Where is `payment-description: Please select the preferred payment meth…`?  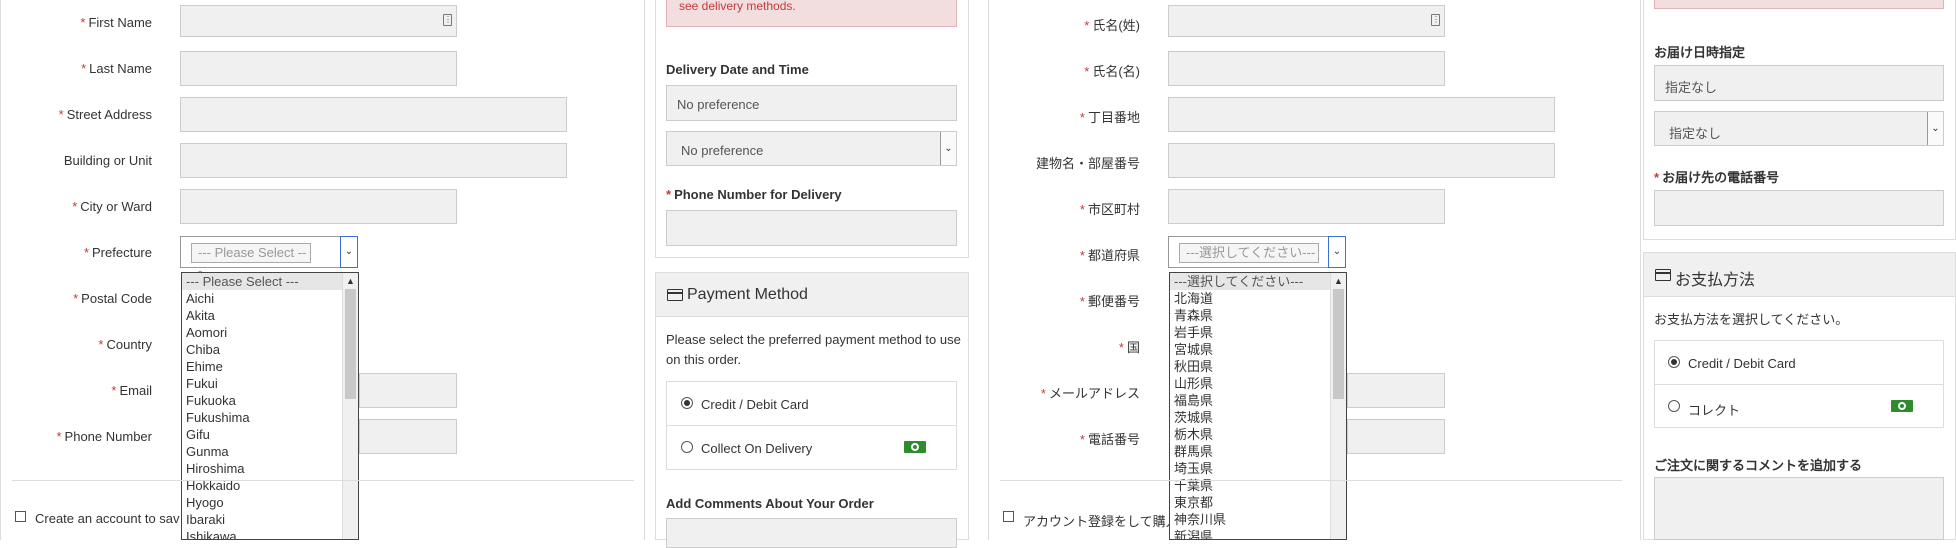 payment-description: Please select the preferred payment meth… is located at coordinates (813, 349).